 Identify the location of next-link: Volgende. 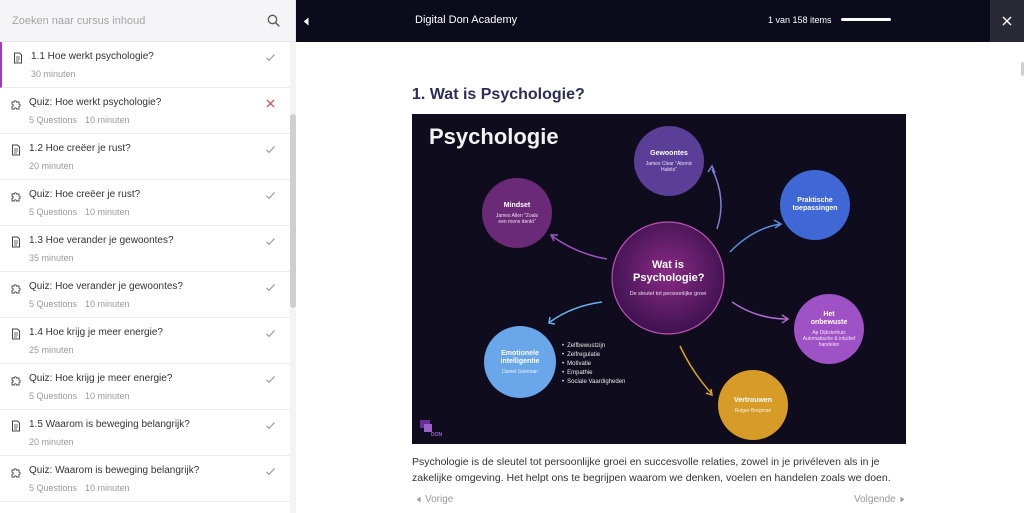
(881, 499).